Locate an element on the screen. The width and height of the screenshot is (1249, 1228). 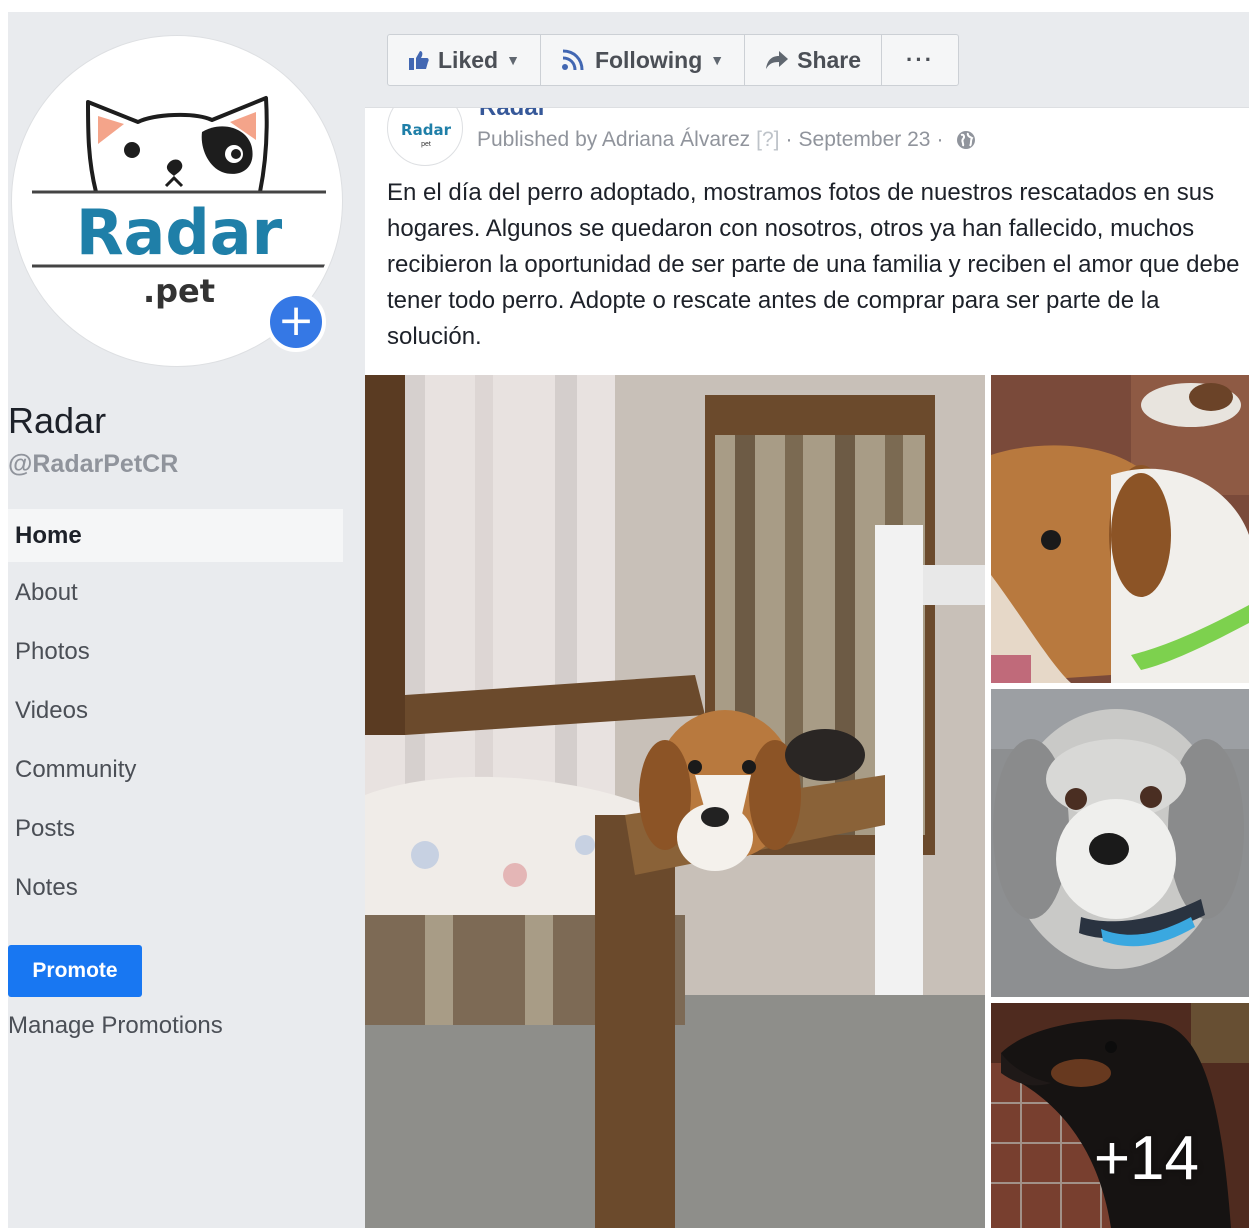
help-marker: [?] is located at coordinates (767, 140).